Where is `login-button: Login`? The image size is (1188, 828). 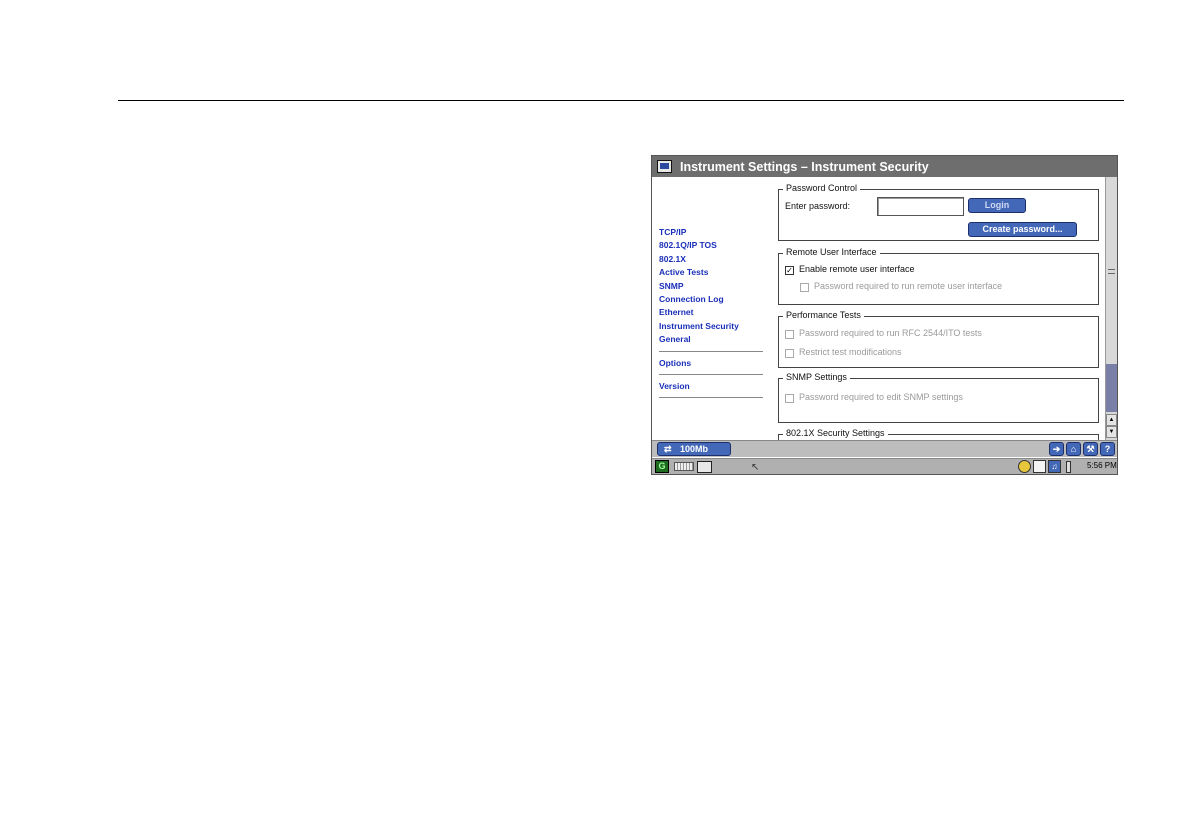
login-button: Login is located at coordinates (997, 205).